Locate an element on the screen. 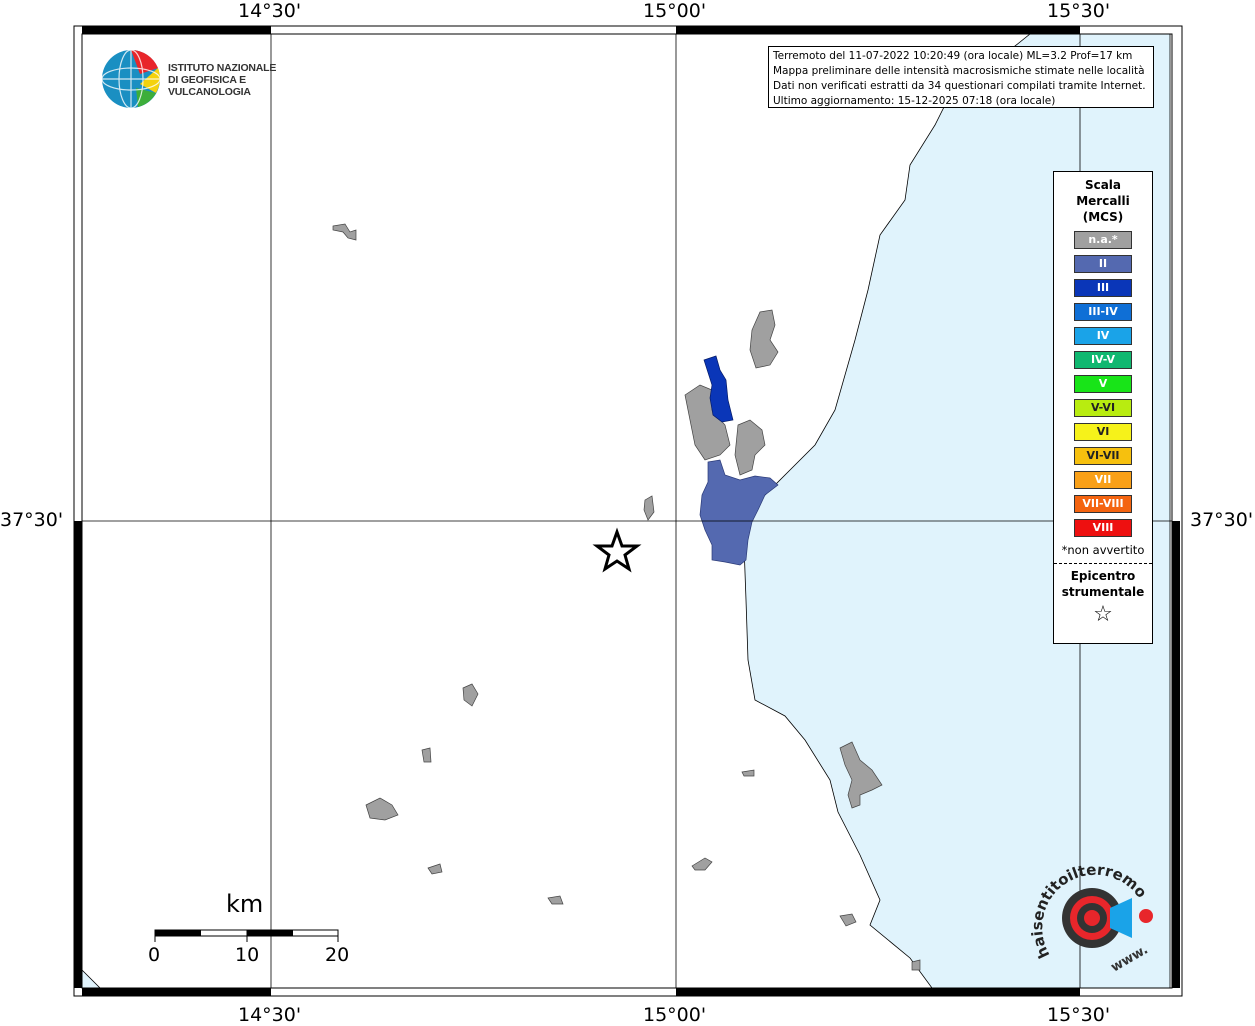 The height and width of the screenshot is (1026, 1255). haisentito-logo-graphic: haisentitoilterremoto.it www. is located at coordinates (1089, 910).